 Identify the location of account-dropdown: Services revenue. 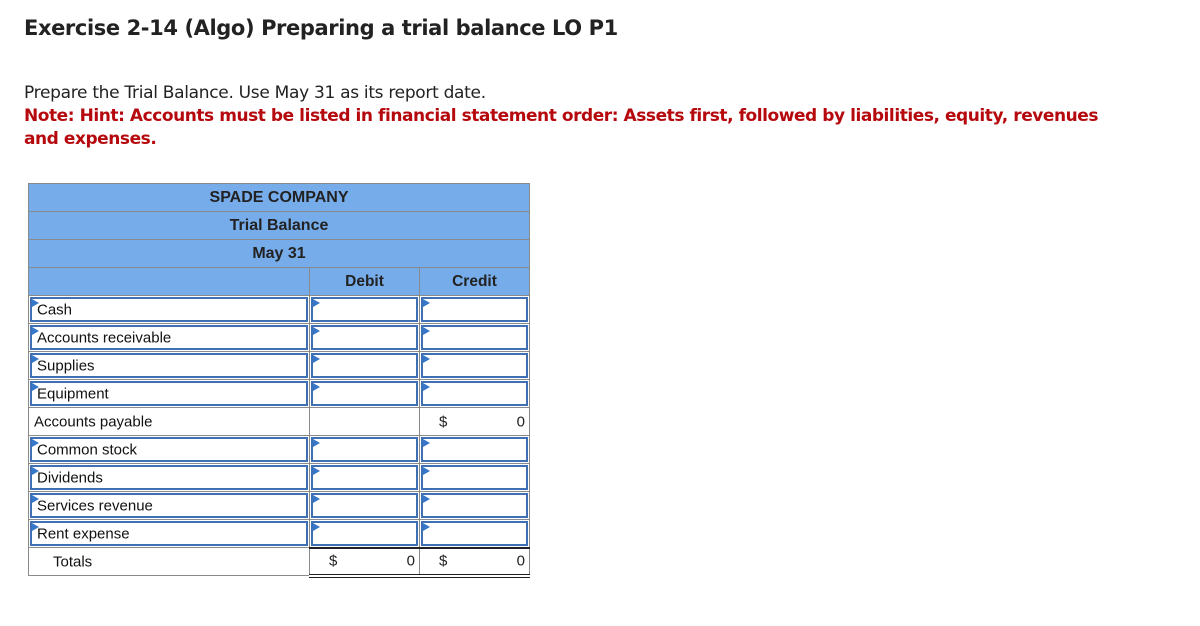
(169, 505).